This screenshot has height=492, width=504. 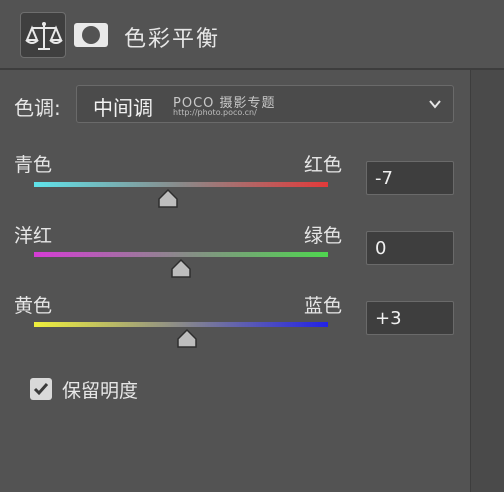 What do you see at coordinates (181, 324) in the screenshot?
I see `yellow-blue-slider-track` at bounding box center [181, 324].